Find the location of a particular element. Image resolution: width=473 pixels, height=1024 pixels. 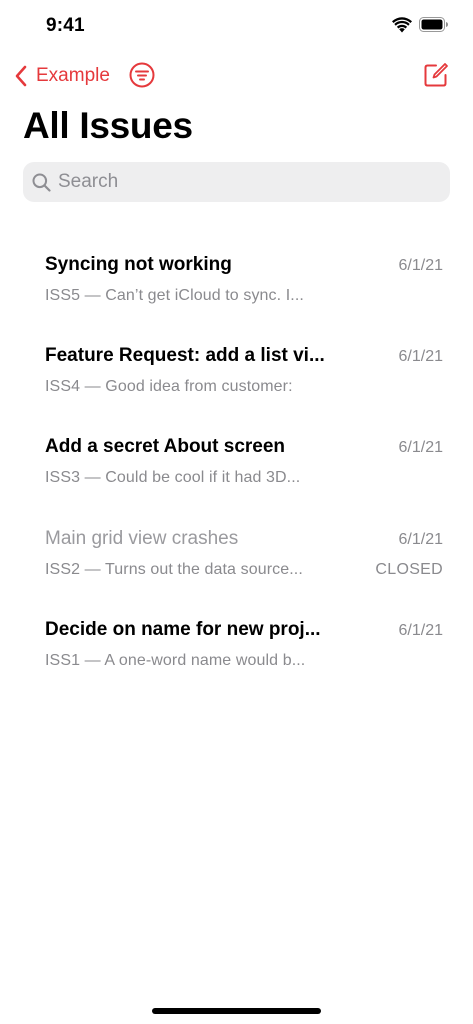

status-time: 9:41 is located at coordinates (65, 25).